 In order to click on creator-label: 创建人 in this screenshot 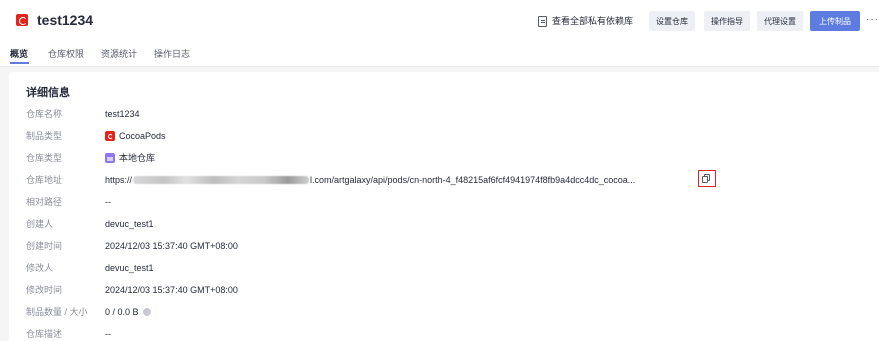, I will do `click(40, 224)`.